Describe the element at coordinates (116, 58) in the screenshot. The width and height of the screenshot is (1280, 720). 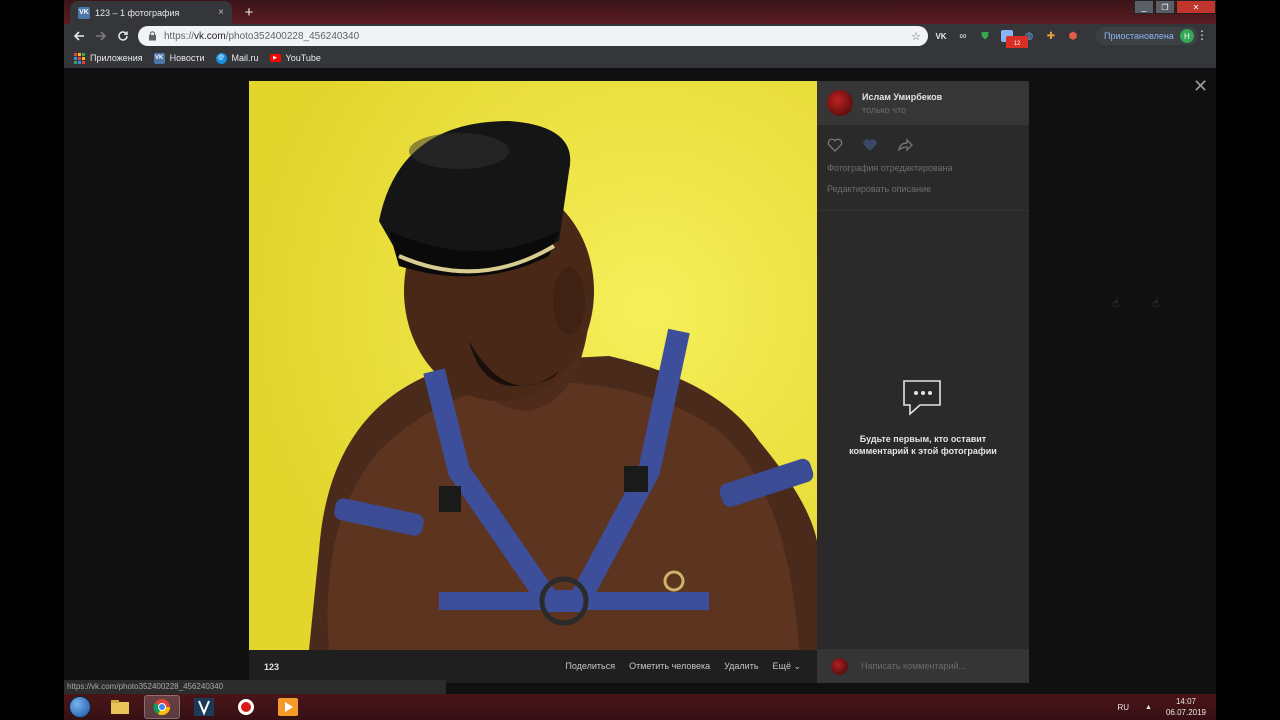
I see `bookmark-label: Приложения` at that location.